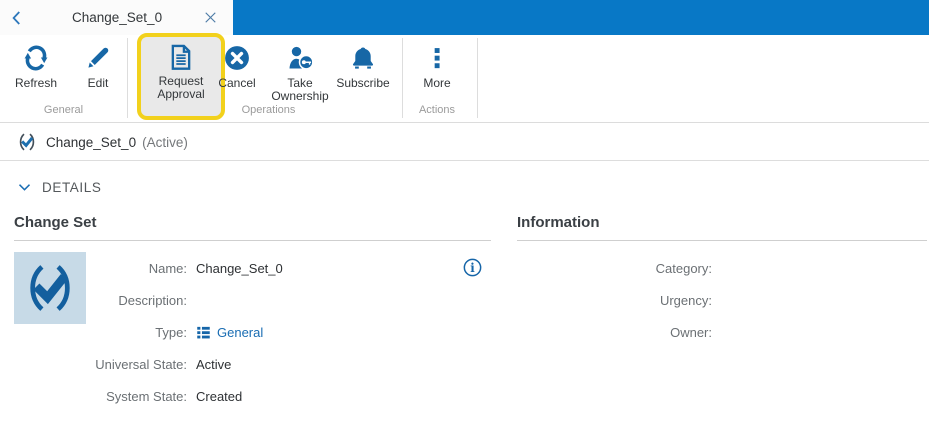 This screenshot has height=422, width=929. Describe the element at coordinates (181, 57) in the screenshot. I see `request-approval-icon` at that location.